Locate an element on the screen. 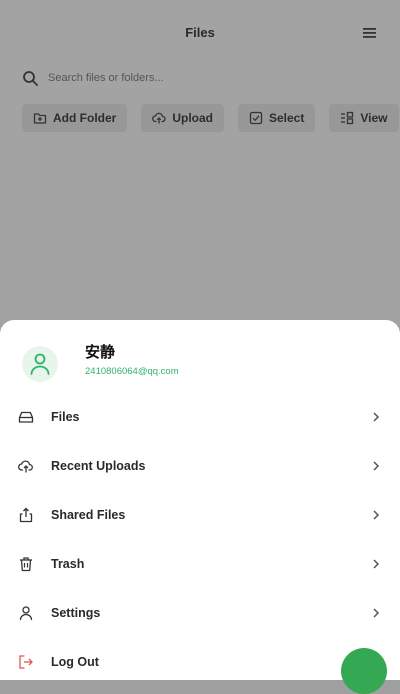 This screenshot has height=694, width=400. user-name: 安静 is located at coordinates (100, 352).